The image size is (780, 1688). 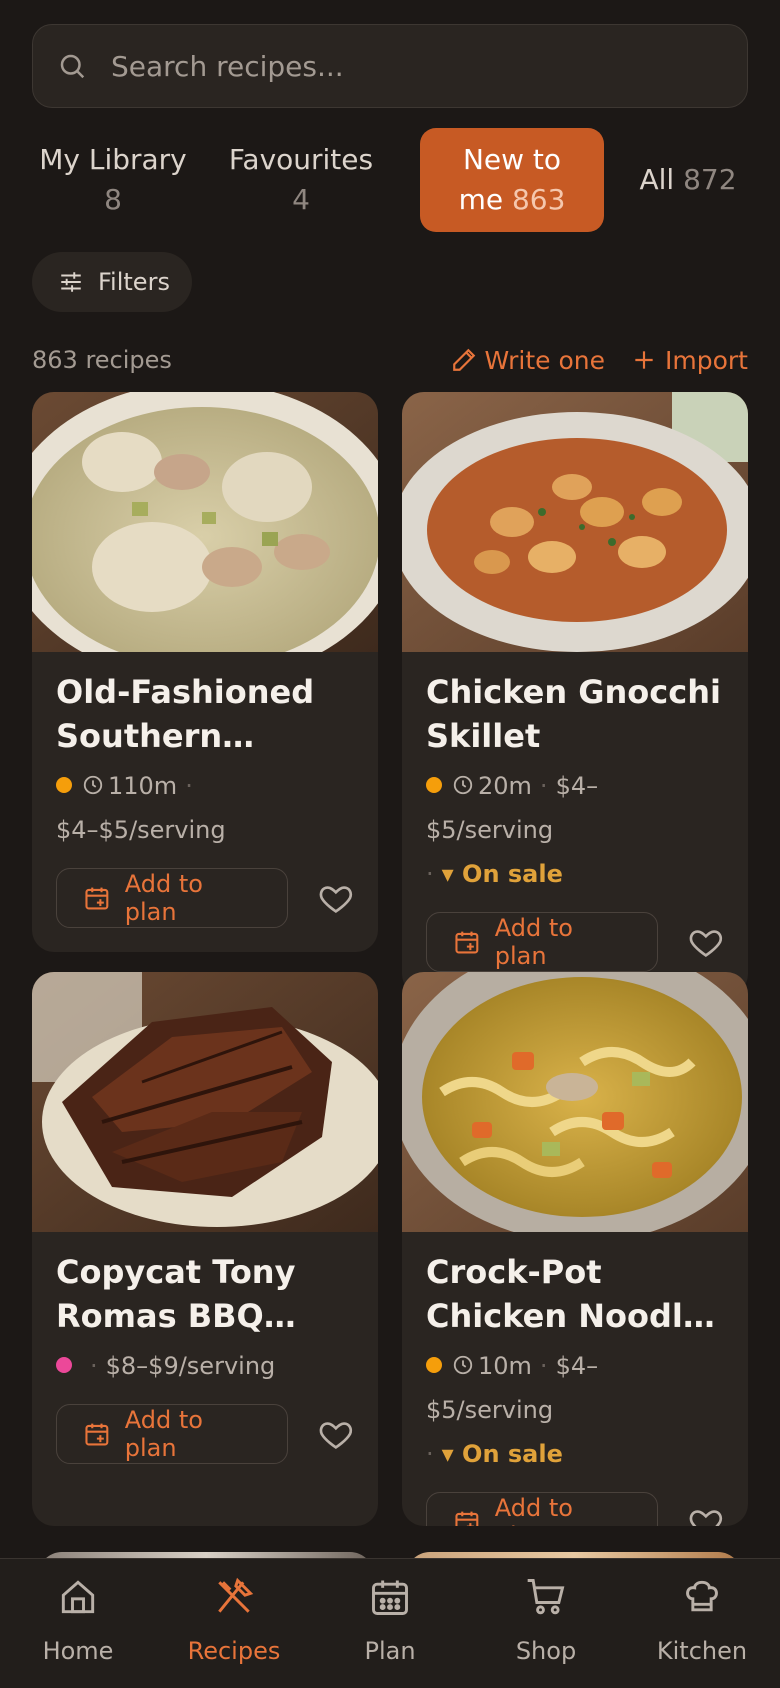 I want to click on nav-home: Home, so click(x=78, y=1623).